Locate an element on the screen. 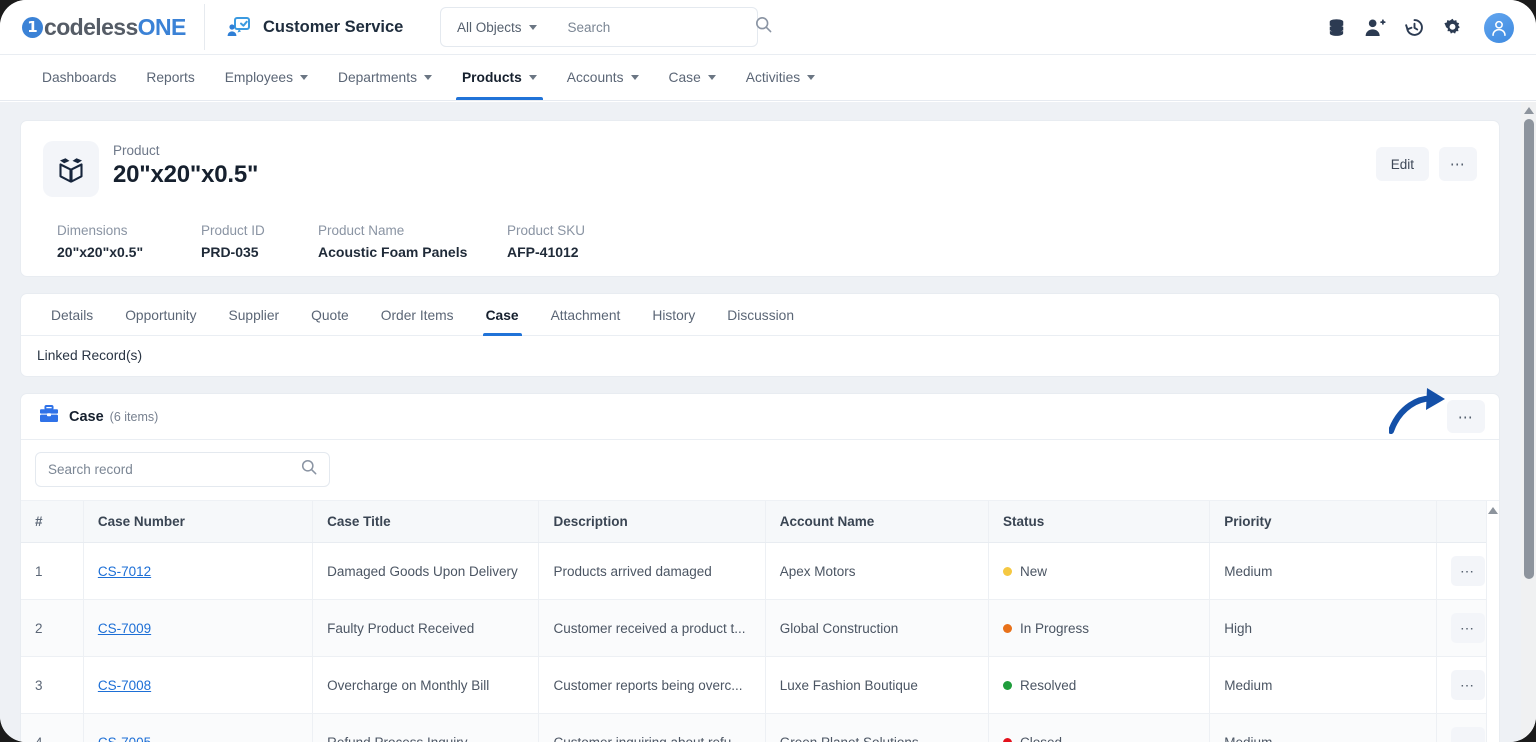  cell-case-number: CS-7012 is located at coordinates (198, 571).